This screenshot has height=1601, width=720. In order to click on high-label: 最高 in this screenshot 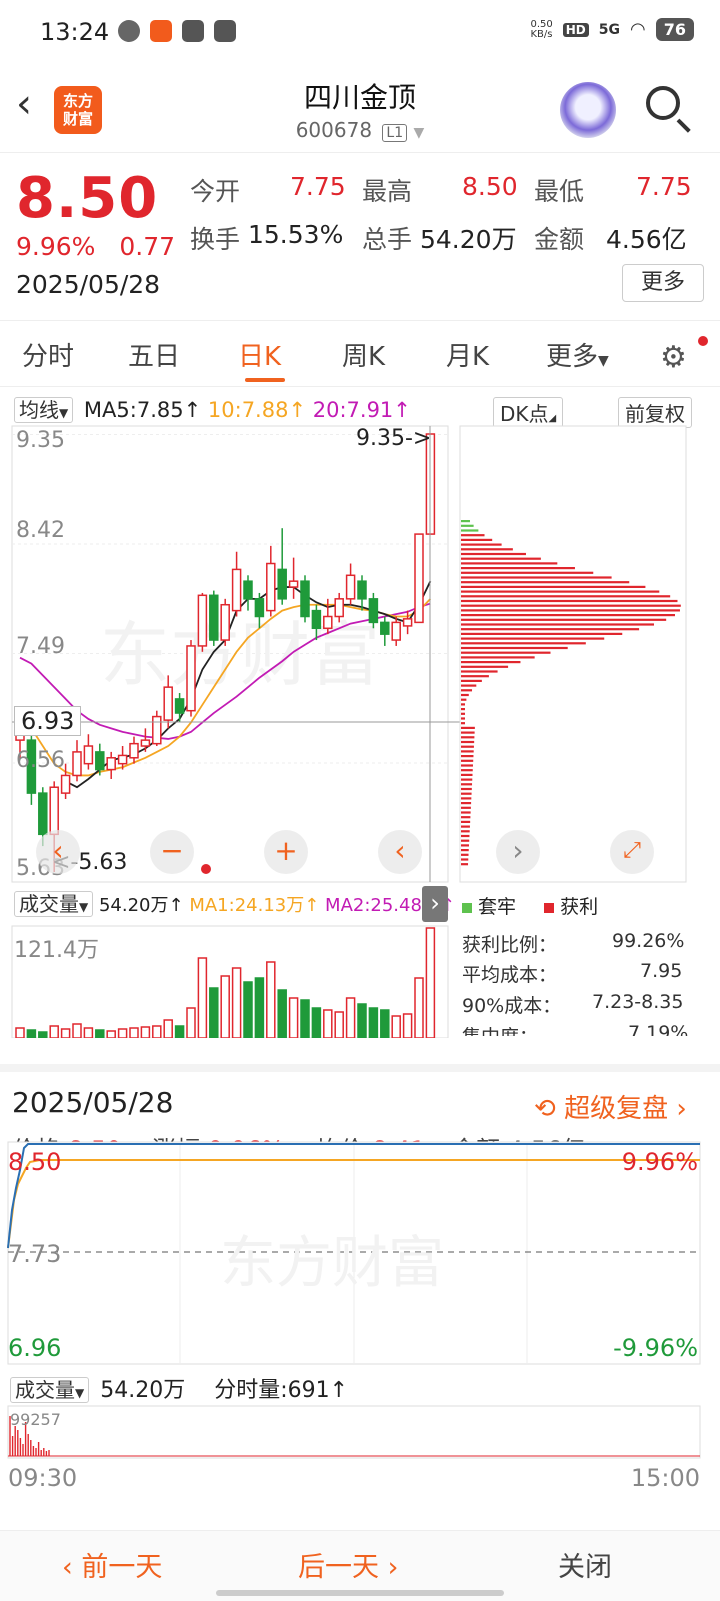, I will do `click(387, 191)`.